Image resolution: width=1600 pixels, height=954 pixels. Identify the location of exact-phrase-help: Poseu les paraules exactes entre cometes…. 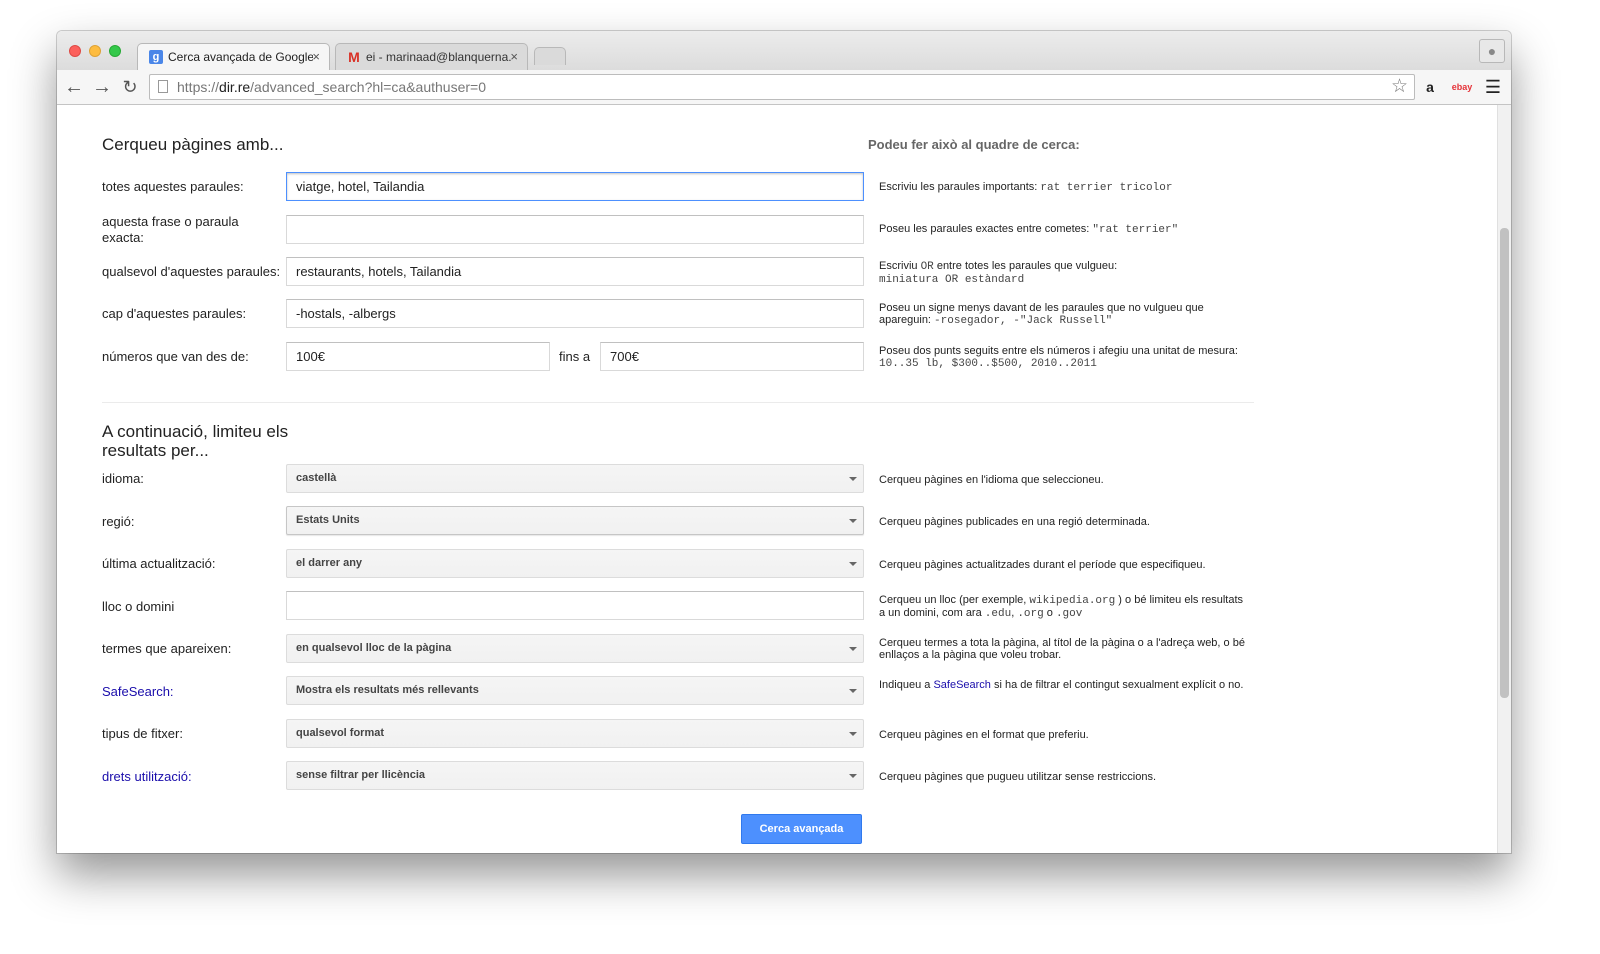
(1029, 229).